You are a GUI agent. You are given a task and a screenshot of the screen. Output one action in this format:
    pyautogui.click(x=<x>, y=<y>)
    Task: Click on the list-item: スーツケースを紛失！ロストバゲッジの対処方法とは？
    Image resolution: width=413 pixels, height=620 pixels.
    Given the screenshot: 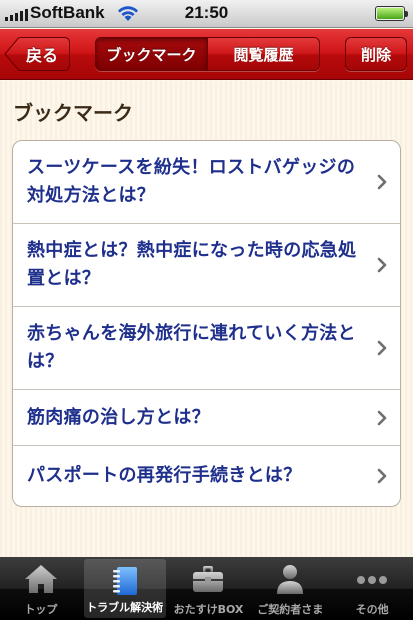 What is the action you would take?
    pyautogui.click(x=206, y=182)
    